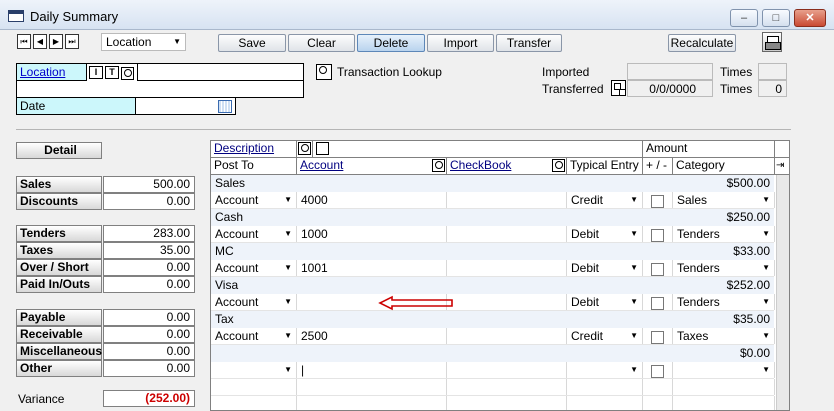  What do you see at coordinates (529, 43) in the screenshot?
I see `transfer-button: Transfer` at bounding box center [529, 43].